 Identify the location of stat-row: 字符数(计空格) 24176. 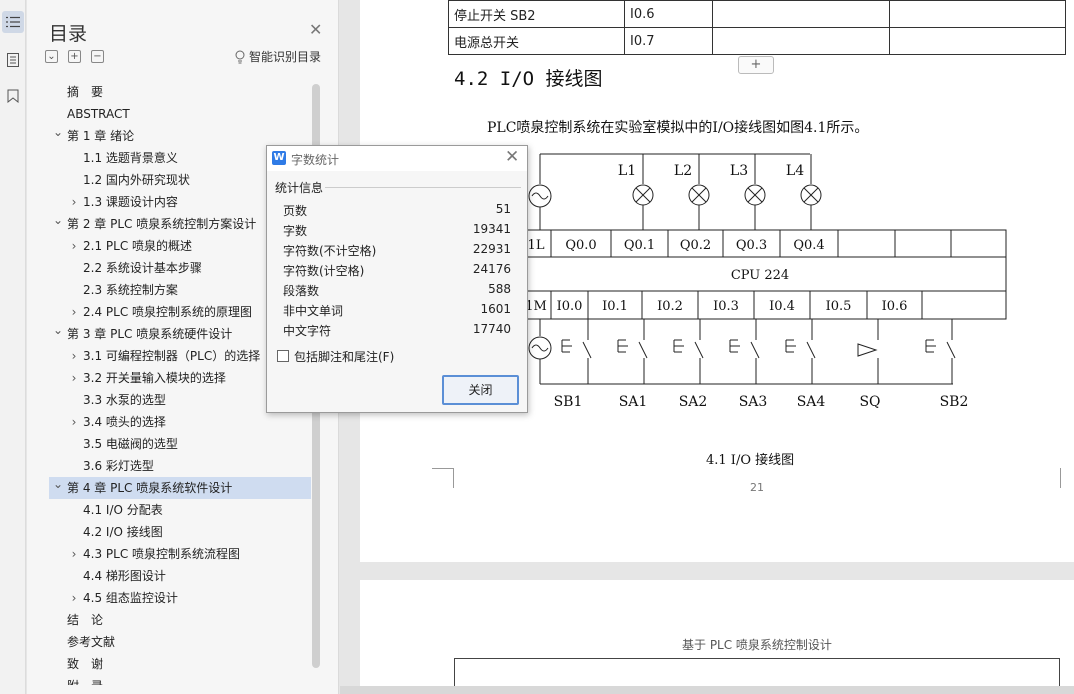
(397, 272).